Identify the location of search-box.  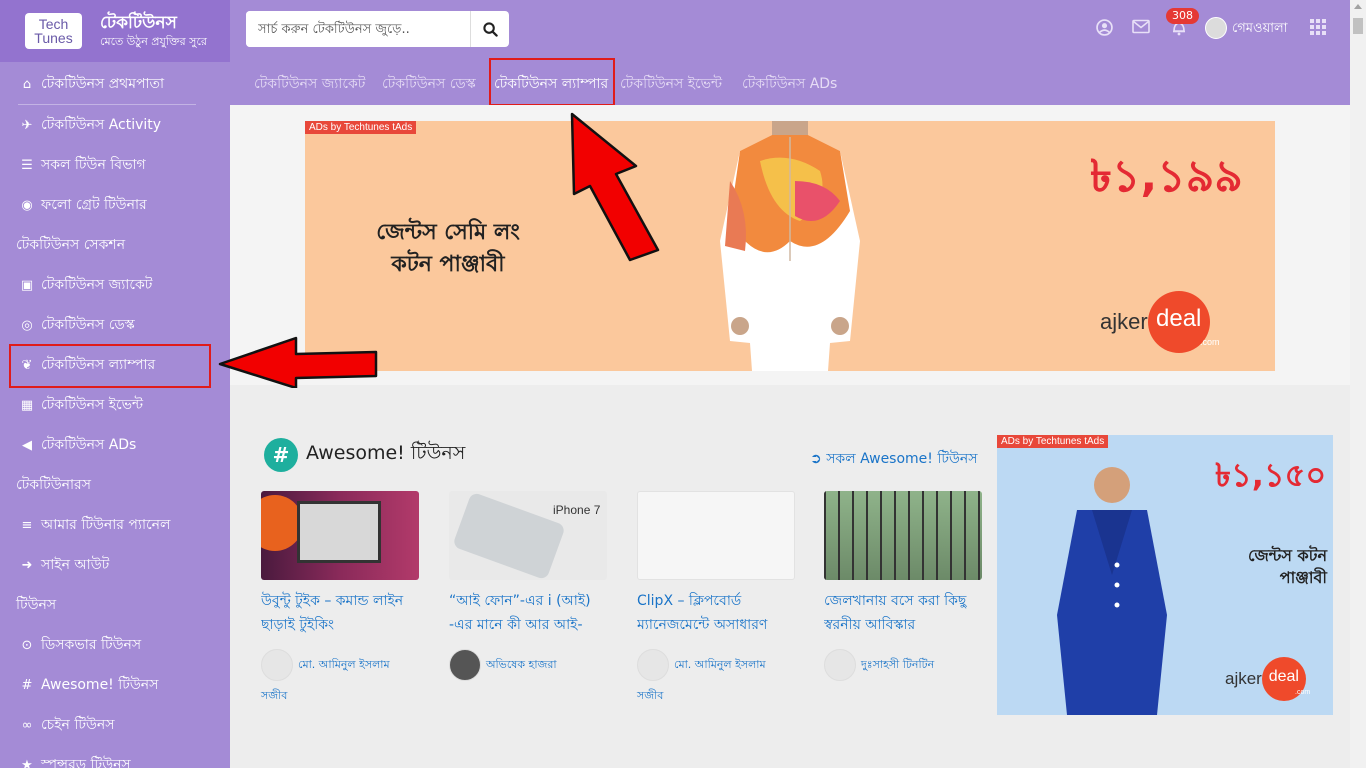
(377, 29).